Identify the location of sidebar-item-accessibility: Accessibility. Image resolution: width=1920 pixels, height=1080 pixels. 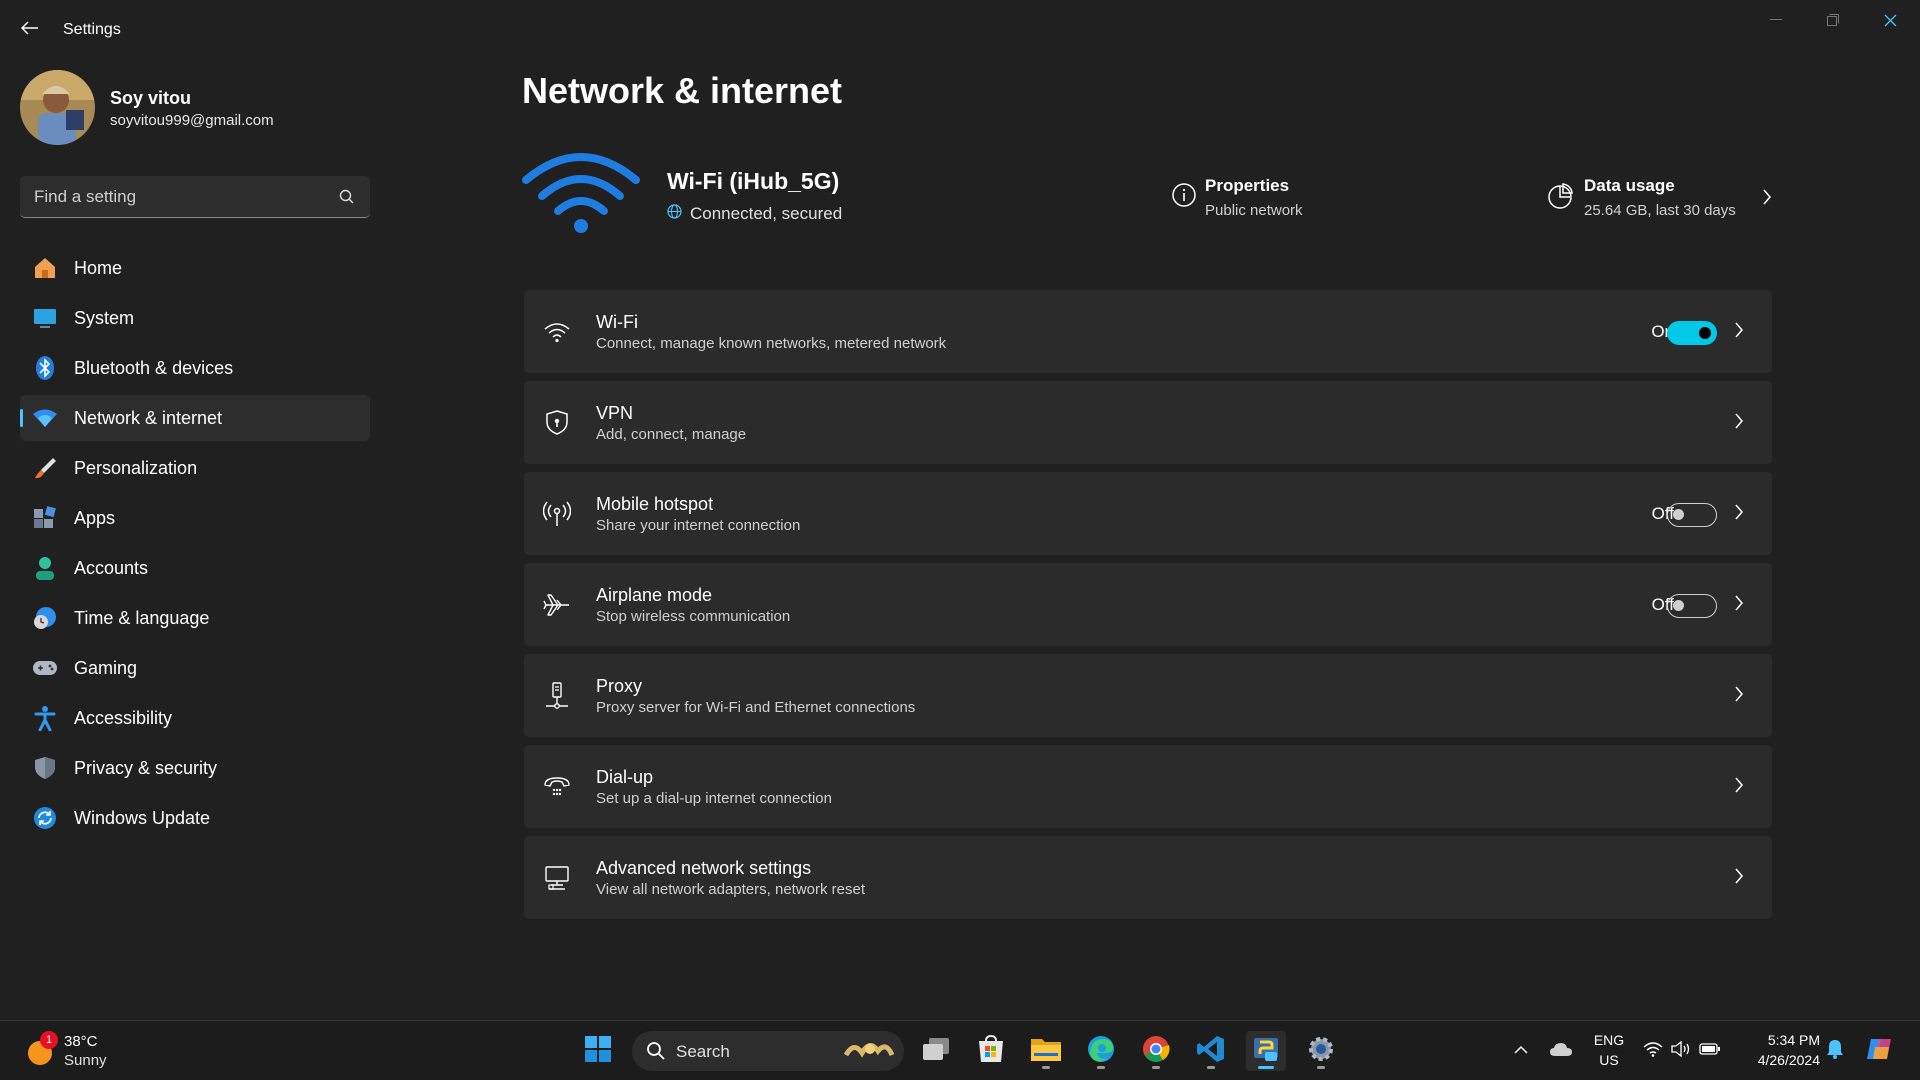
(195, 718).